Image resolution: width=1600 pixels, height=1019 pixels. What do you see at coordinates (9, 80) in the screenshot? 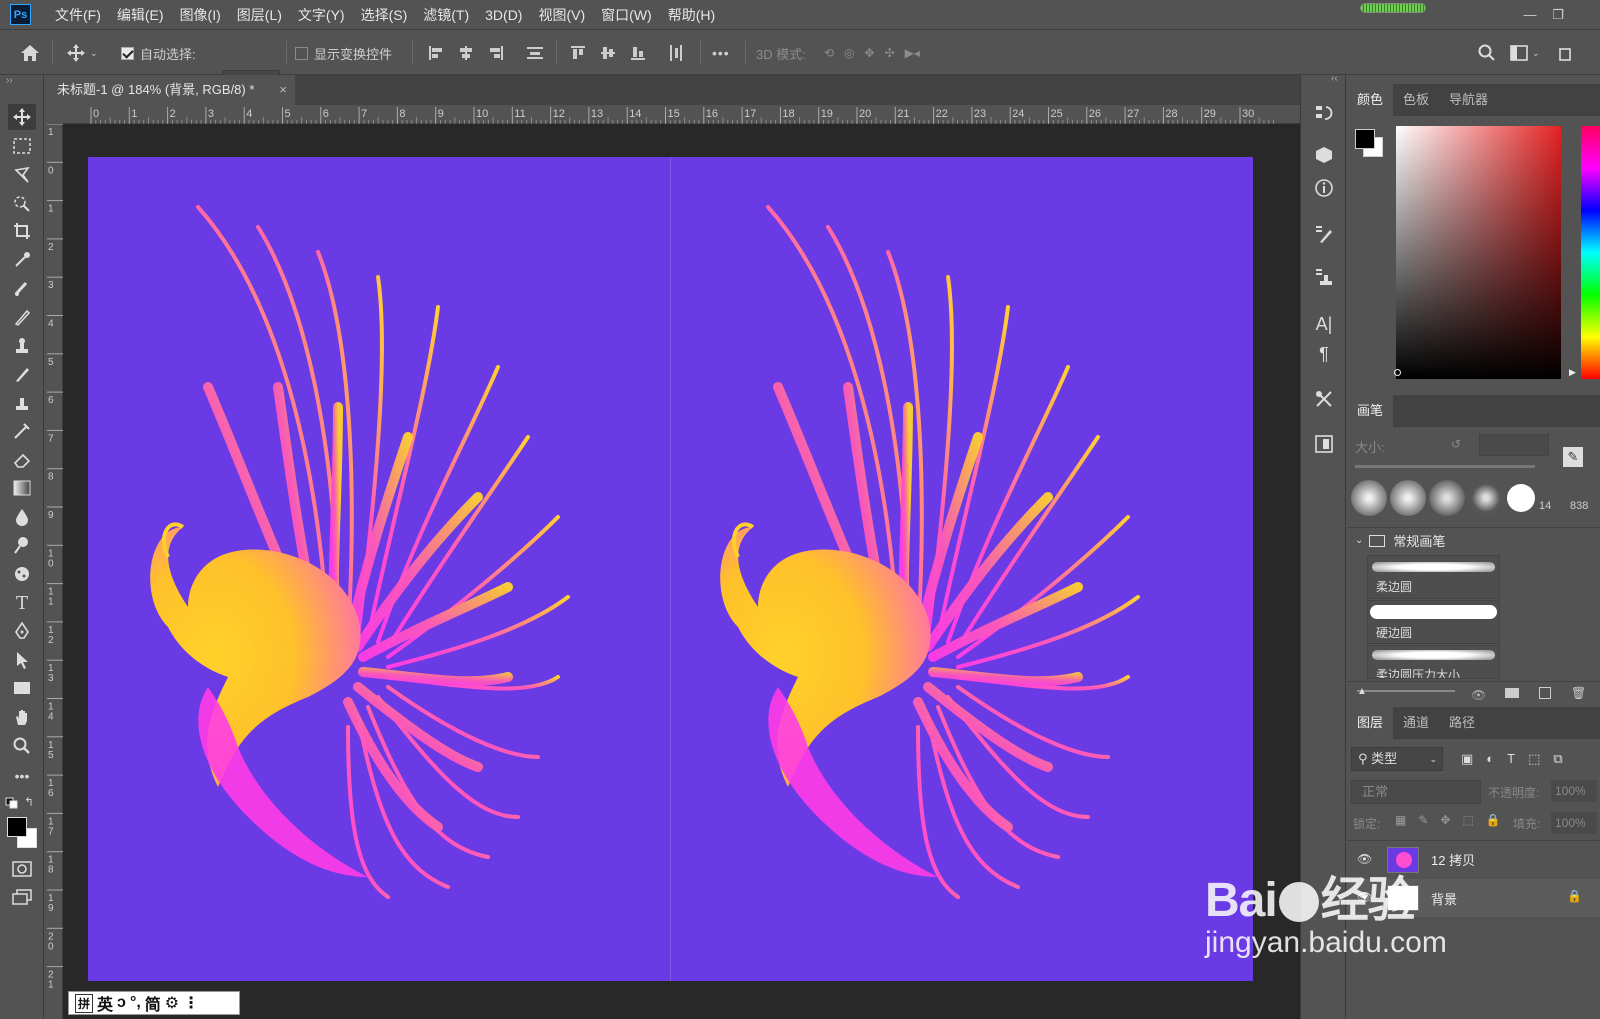
I see `collapse-toolbar-icon: ››` at bounding box center [9, 80].